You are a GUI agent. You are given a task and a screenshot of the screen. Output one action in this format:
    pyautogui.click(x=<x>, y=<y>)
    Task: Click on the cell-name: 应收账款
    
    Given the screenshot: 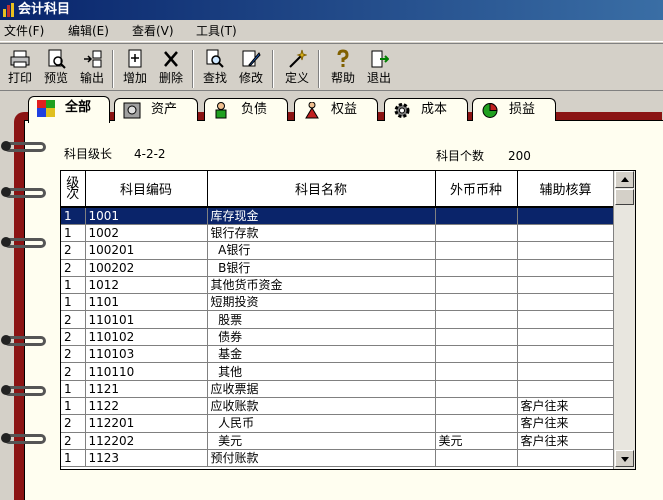 What is the action you would take?
    pyautogui.click(x=321, y=406)
    